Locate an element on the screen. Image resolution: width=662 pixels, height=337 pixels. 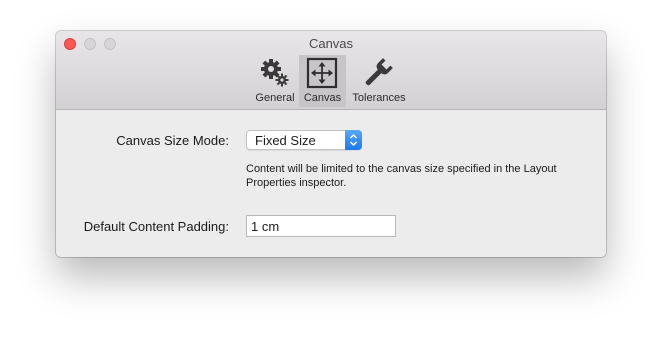
updown-arrows-icon is located at coordinates (353, 140).